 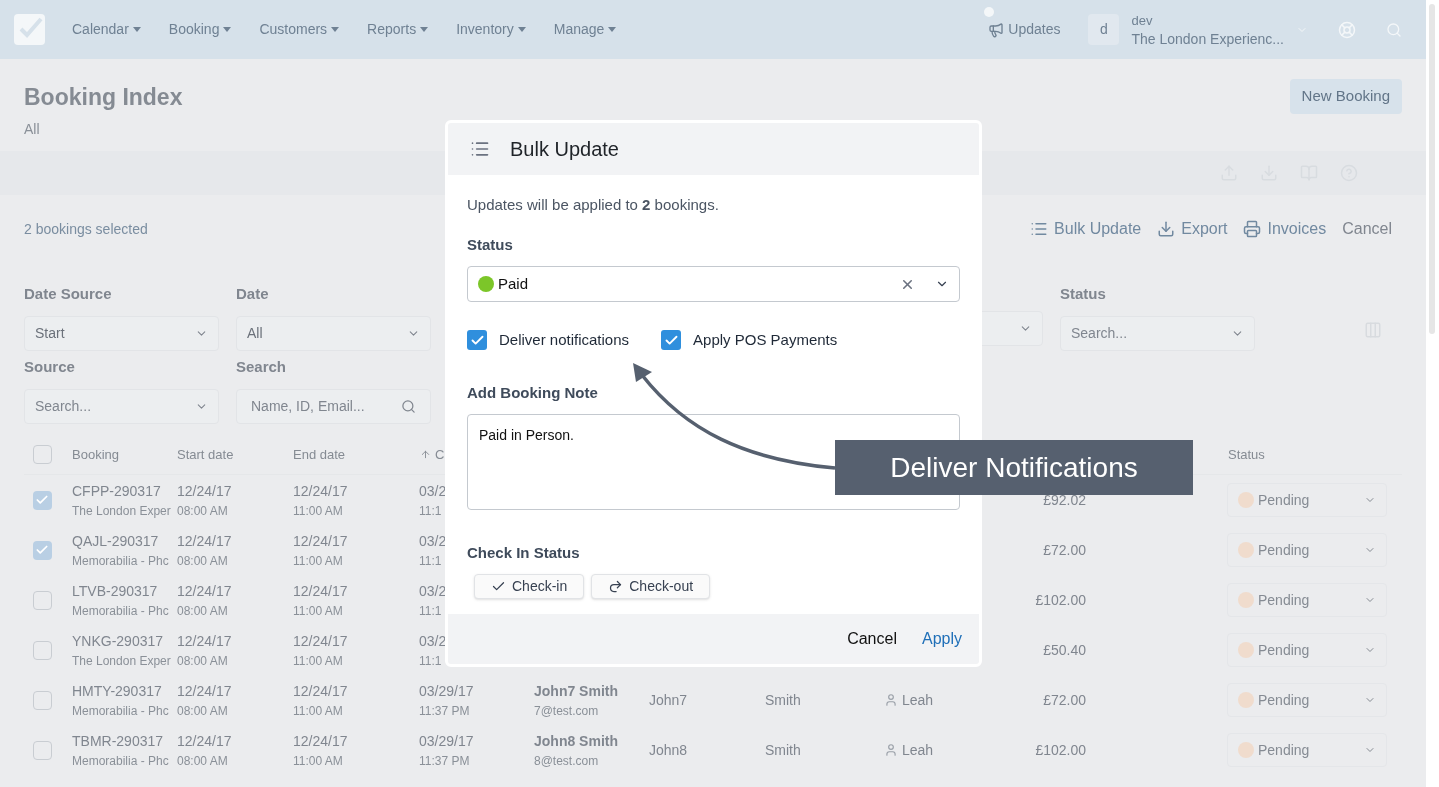 I want to click on avatar: d, so click(x=1104, y=29).